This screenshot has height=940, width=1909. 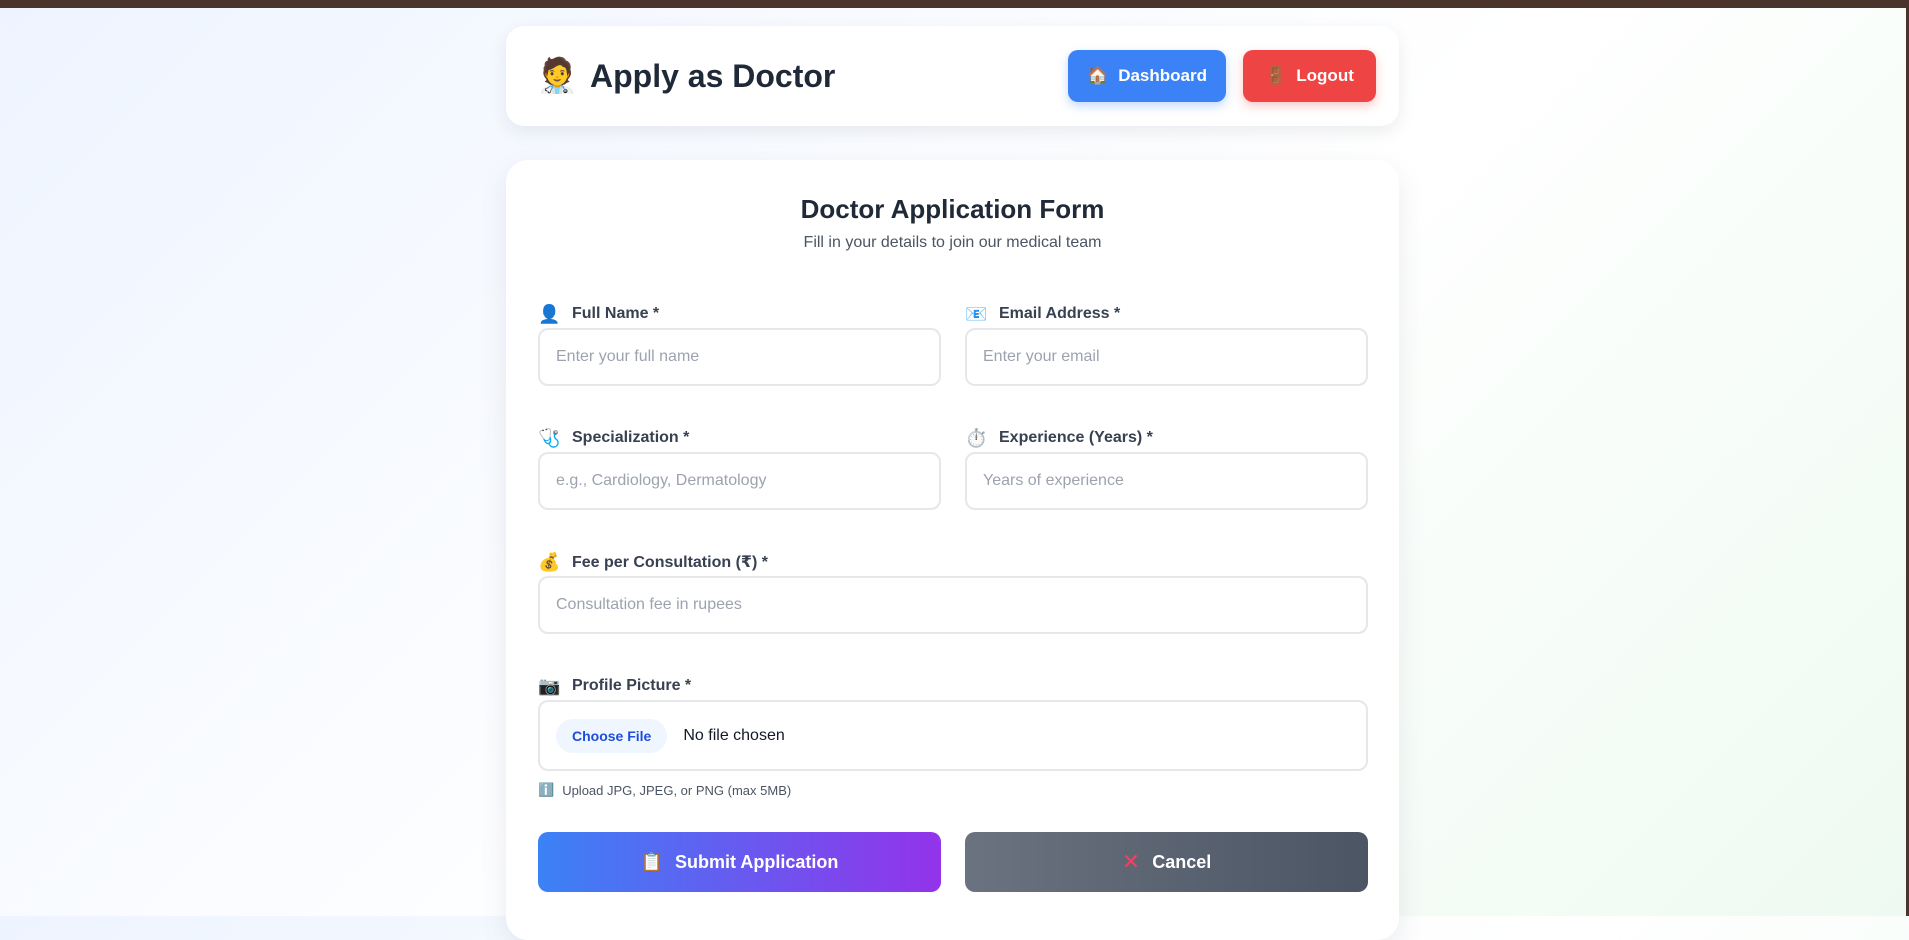 I want to click on upload-hint: ℹ️ Upload JPG, JPEG, or PNG (max 5MB), so click(x=664, y=790).